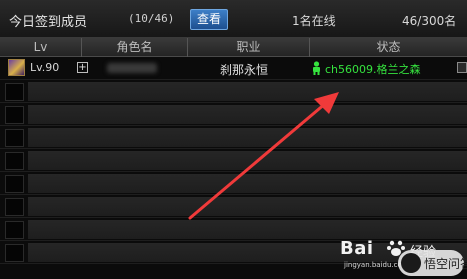  What do you see at coordinates (316, 68) in the screenshot?
I see `online-person-icon` at bounding box center [316, 68].